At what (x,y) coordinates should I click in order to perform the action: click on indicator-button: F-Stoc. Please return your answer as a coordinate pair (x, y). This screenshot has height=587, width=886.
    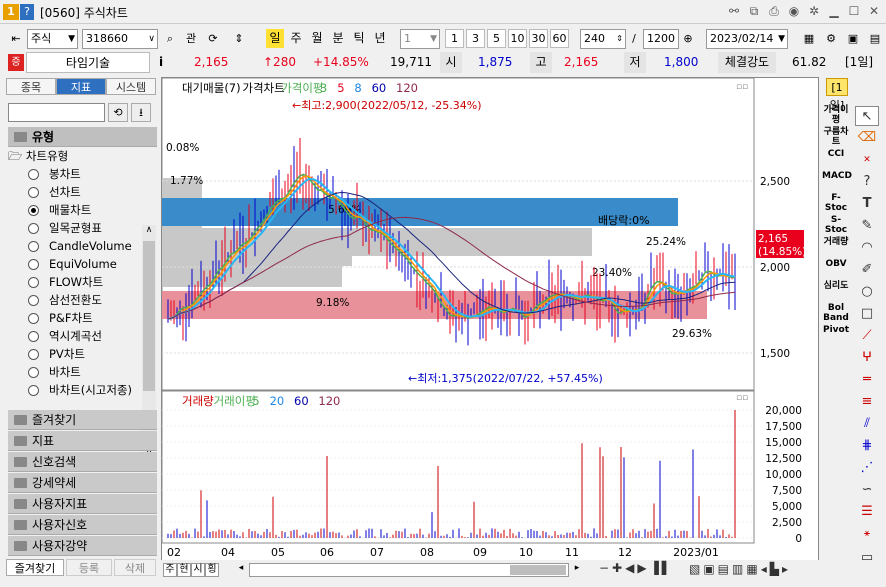
    Looking at the image, I should click on (836, 203).